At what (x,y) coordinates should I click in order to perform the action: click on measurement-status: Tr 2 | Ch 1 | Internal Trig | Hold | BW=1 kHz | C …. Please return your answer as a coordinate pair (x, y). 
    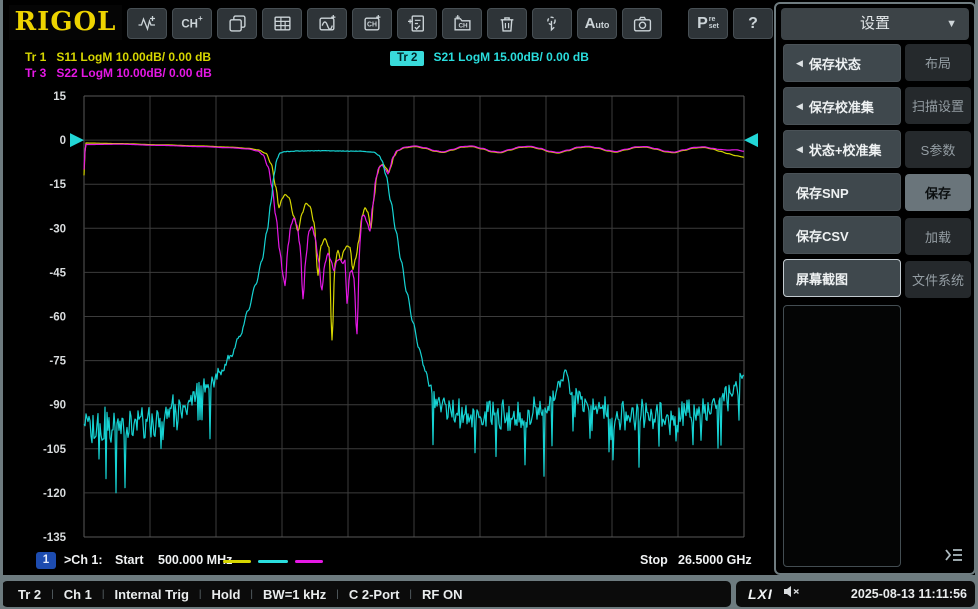
    Looking at the image, I should click on (366, 594).